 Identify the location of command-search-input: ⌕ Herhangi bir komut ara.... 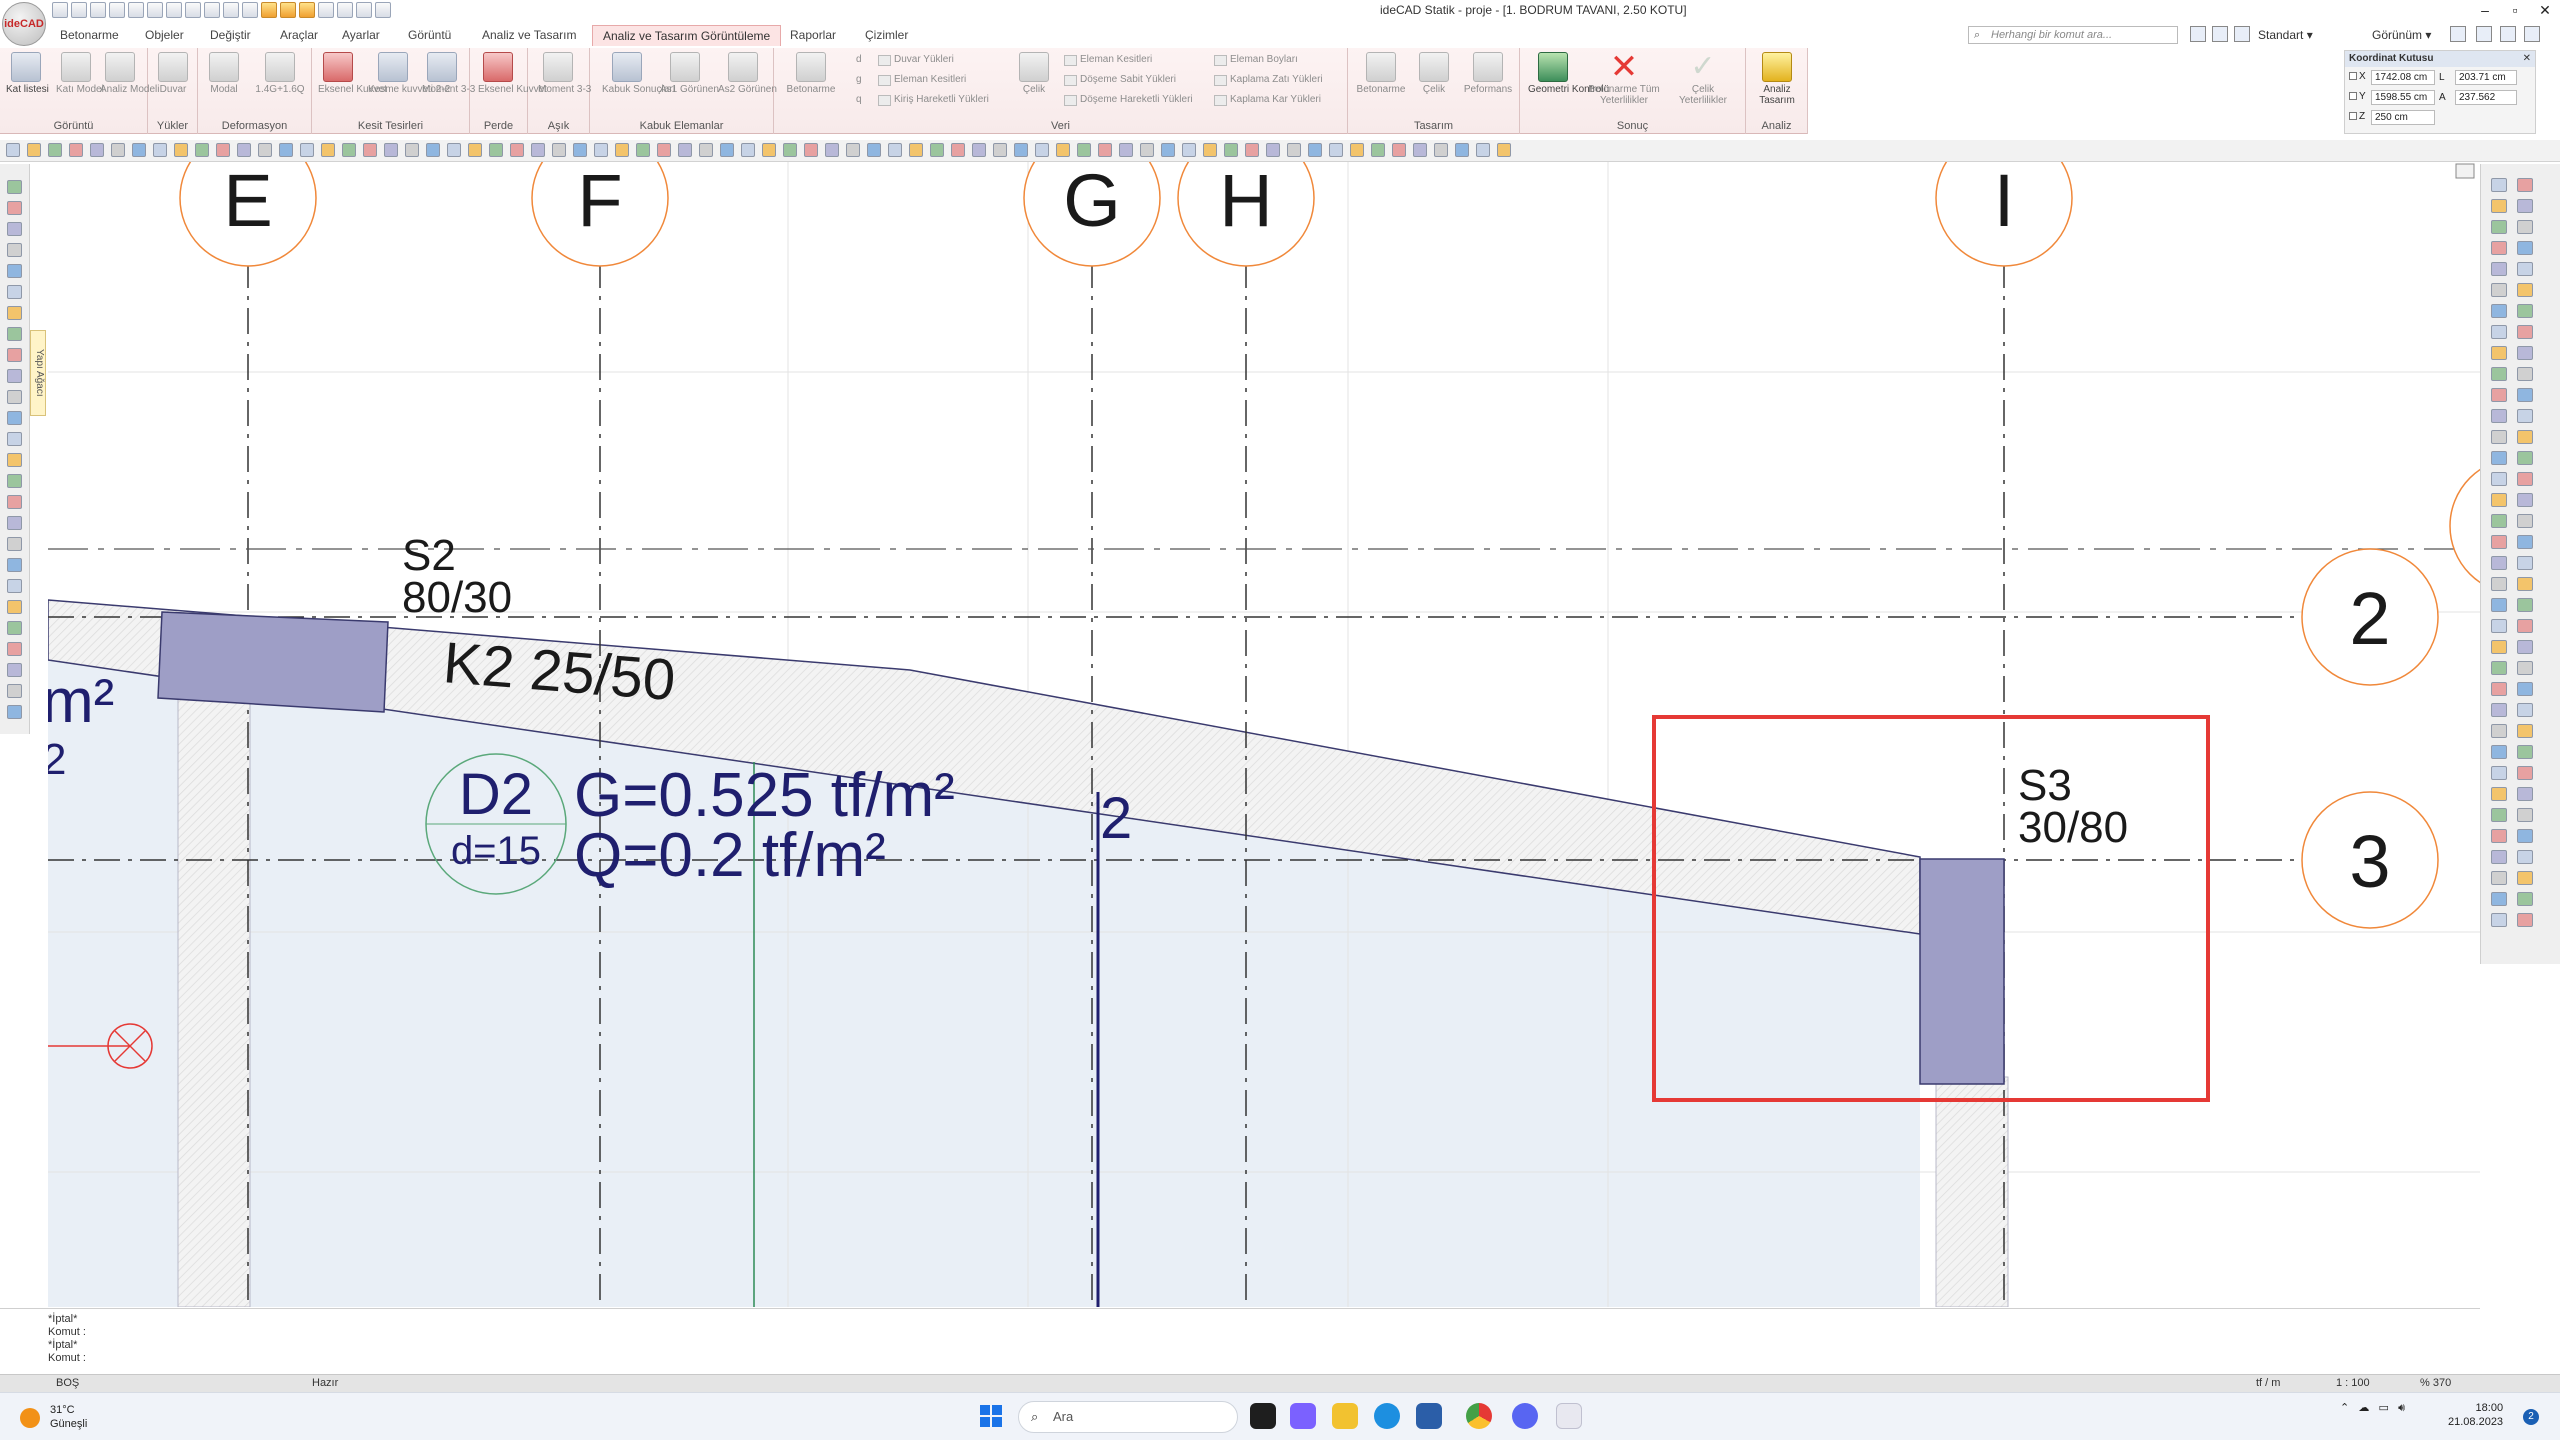
(2073, 35).